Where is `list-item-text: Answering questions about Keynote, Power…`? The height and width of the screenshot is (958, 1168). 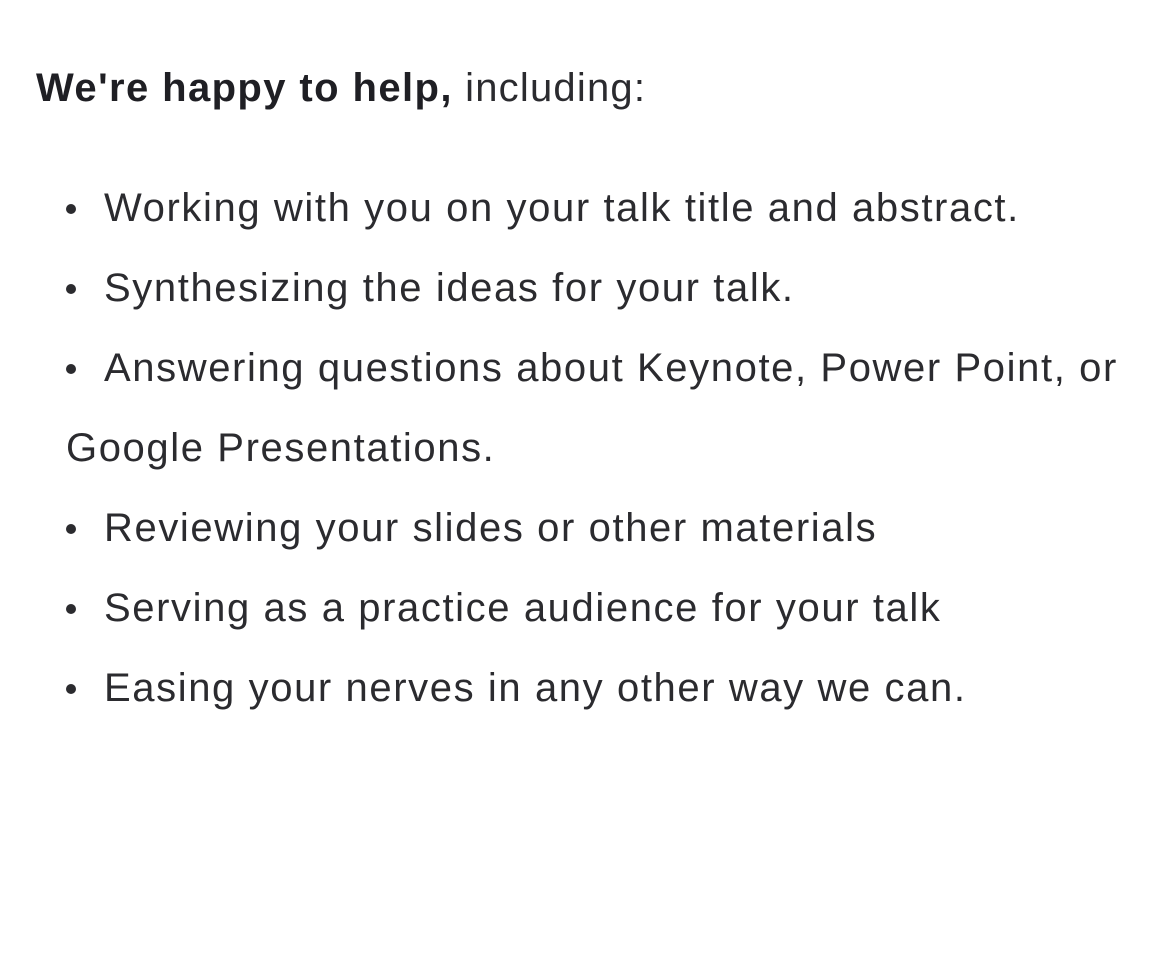
list-item-text: Answering questions about Keynote, Power… is located at coordinates (592, 408).